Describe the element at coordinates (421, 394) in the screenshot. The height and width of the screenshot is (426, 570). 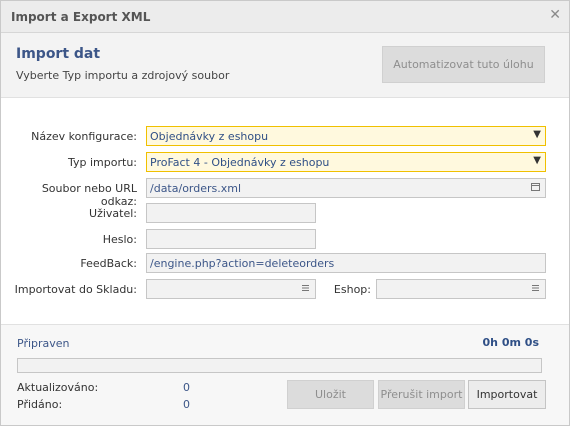
I see `stop-import-button: Přerušit import` at that location.